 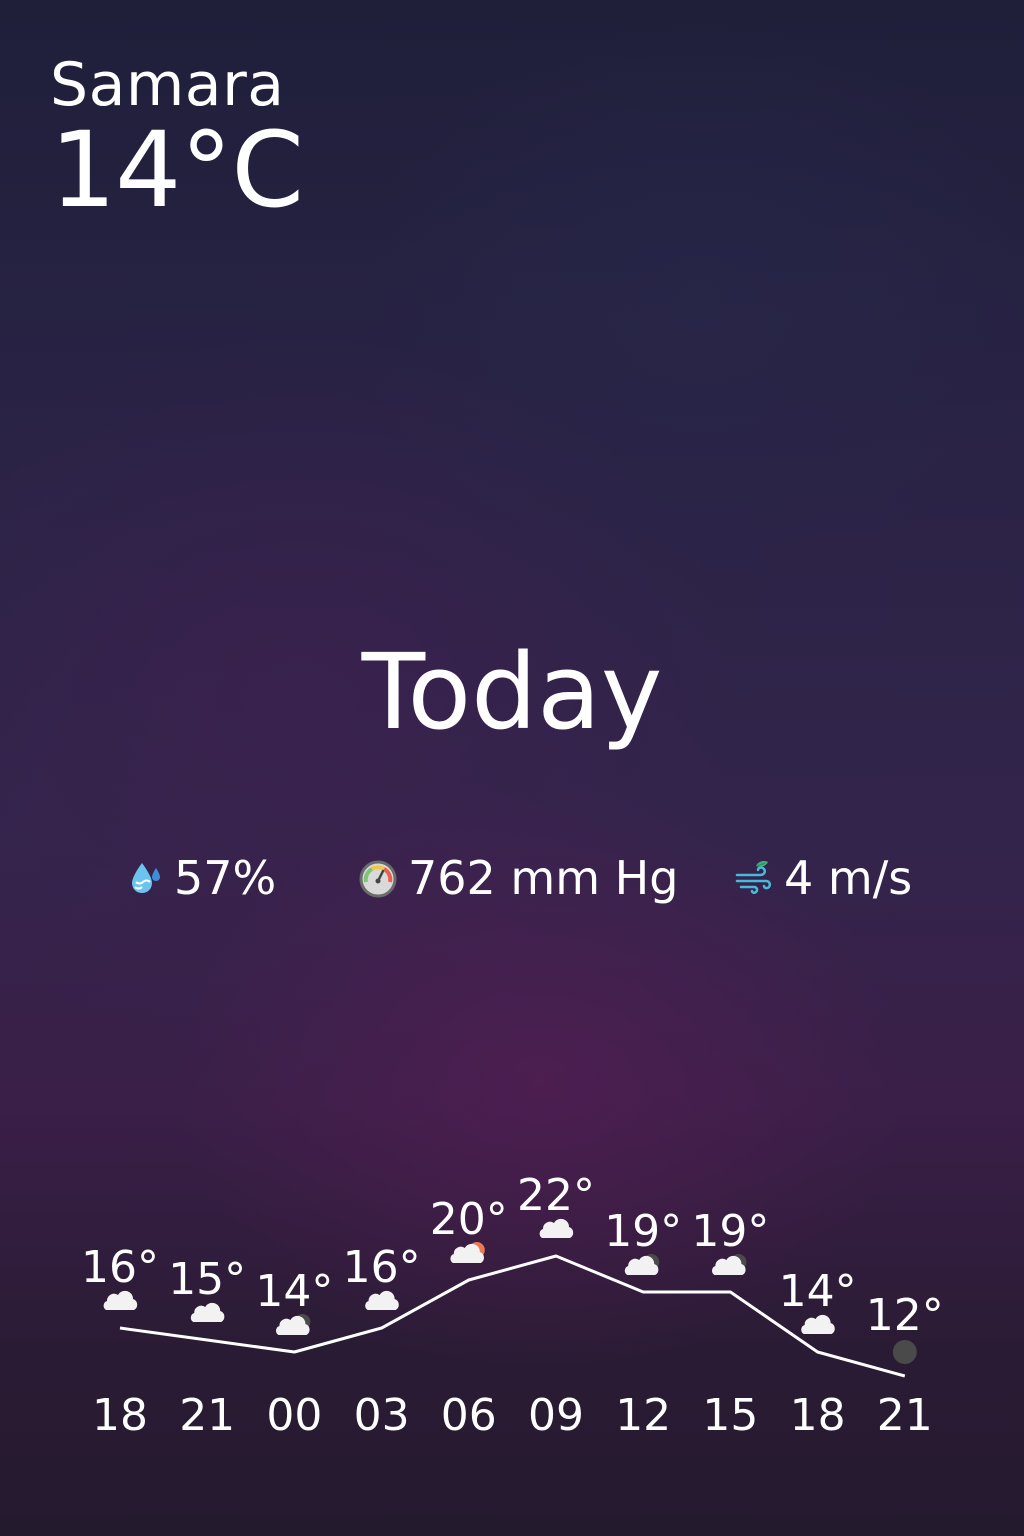 I want to click on wind-icon, so click(x=753, y=877).